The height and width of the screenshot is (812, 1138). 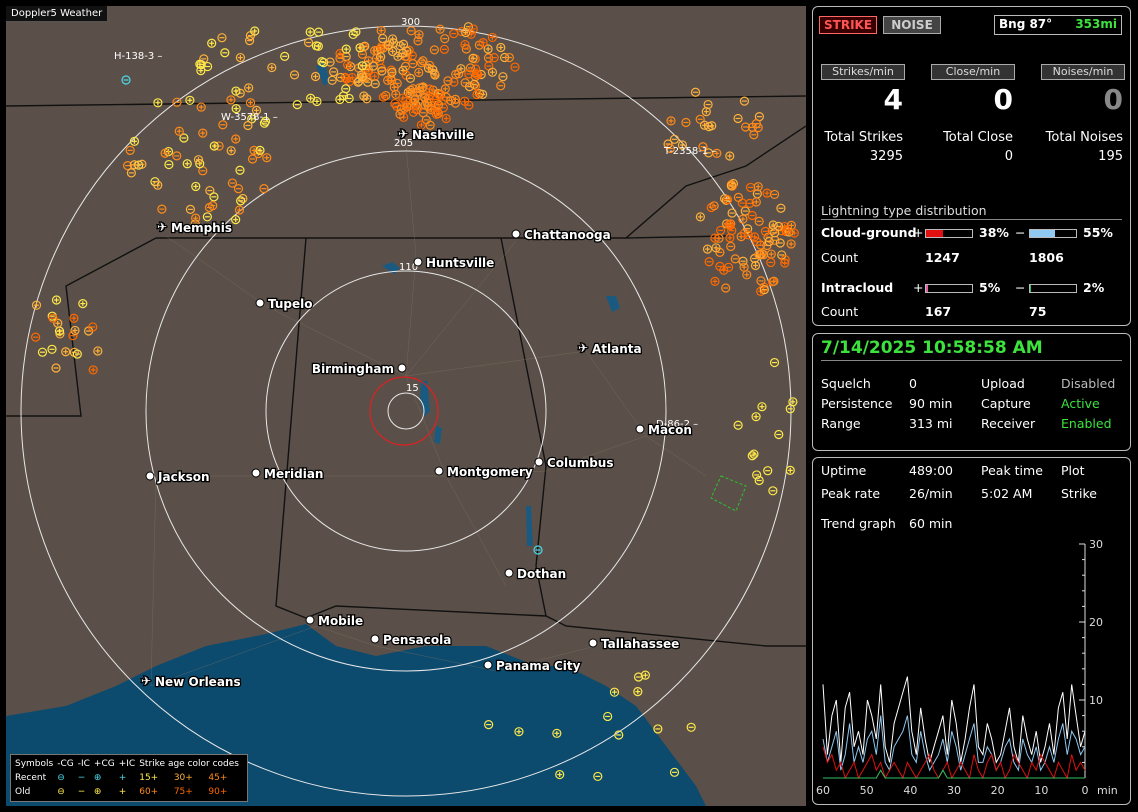 What do you see at coordinates (912, 25) in the screenshot?
I see `noise-button: NOISE` at bounding box center [912, 25].